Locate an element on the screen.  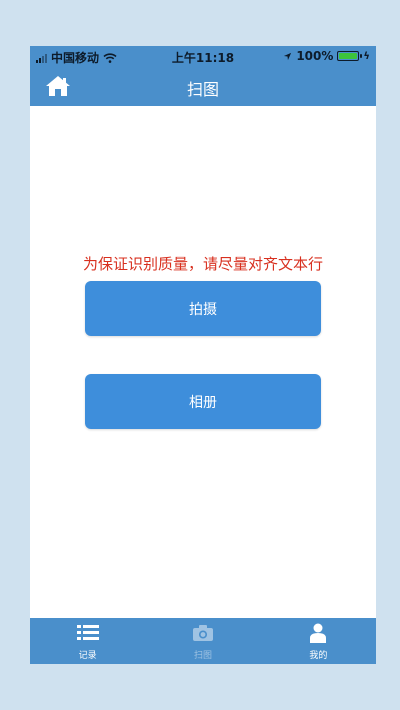
tab-label: 扫图 is located at coordinates (202, 656).